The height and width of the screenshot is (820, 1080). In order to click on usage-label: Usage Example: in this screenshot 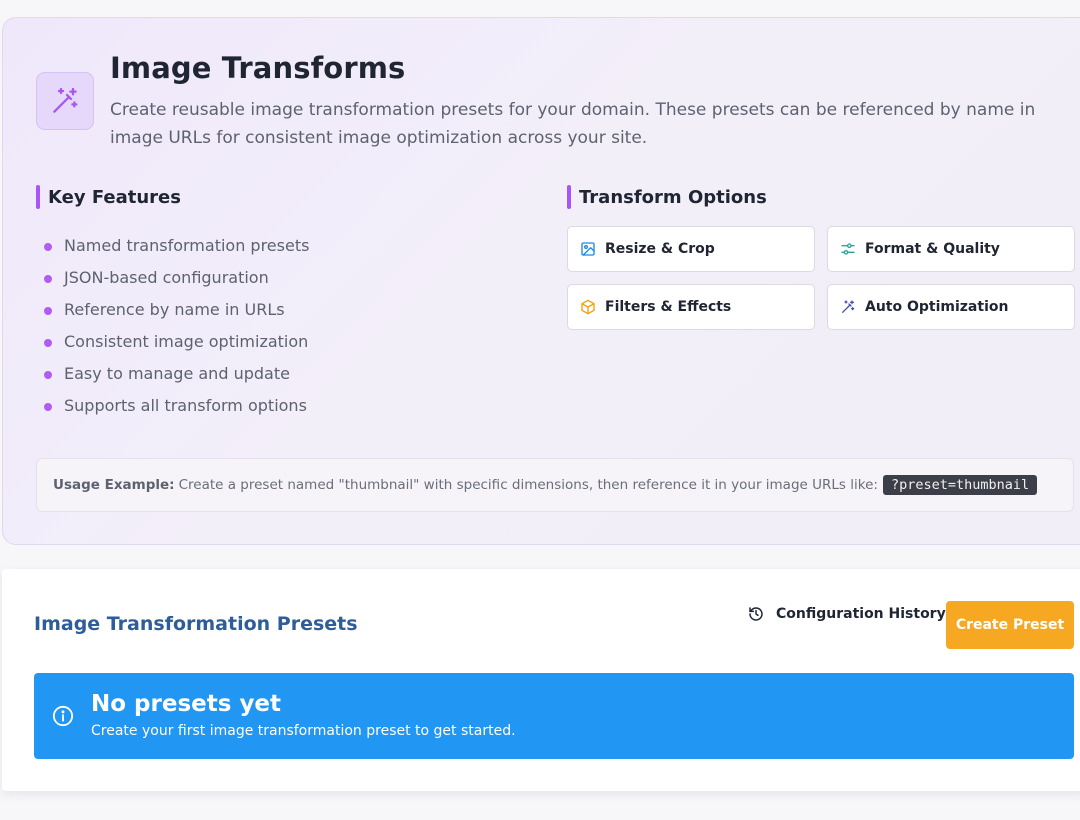, I will do `click(114, 485)`.